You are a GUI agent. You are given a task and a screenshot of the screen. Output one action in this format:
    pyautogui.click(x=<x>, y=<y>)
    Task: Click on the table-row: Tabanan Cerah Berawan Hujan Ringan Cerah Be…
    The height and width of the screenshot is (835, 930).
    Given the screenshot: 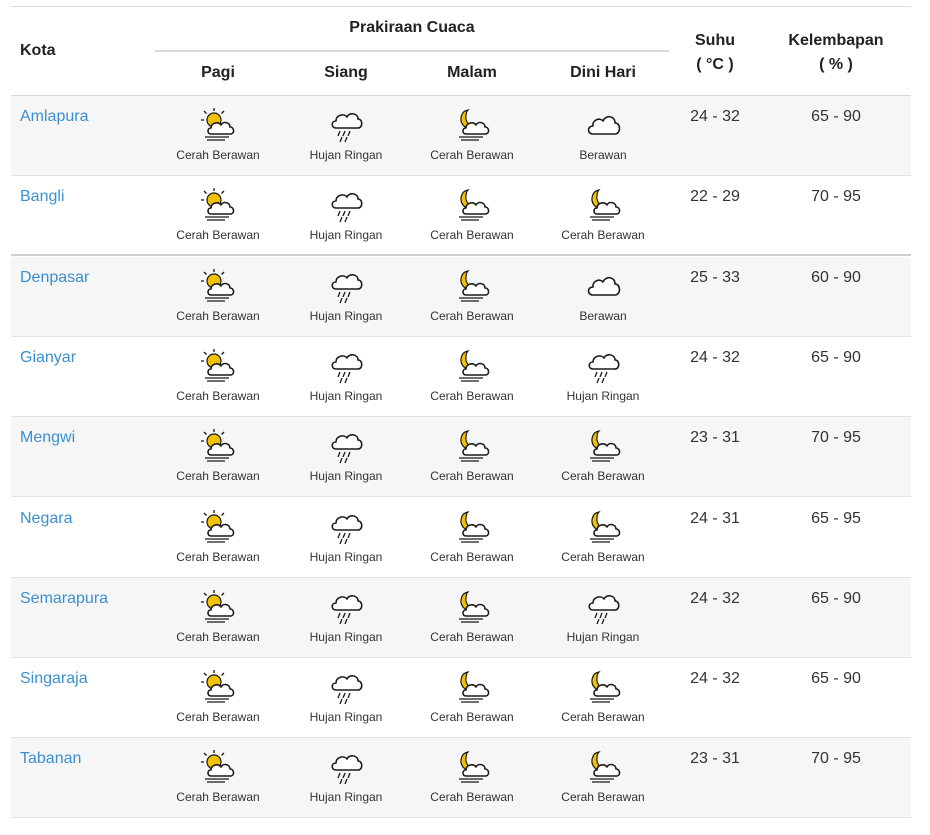 What is the action you would take?
    pyautogui.click(x=461, y=778)
    